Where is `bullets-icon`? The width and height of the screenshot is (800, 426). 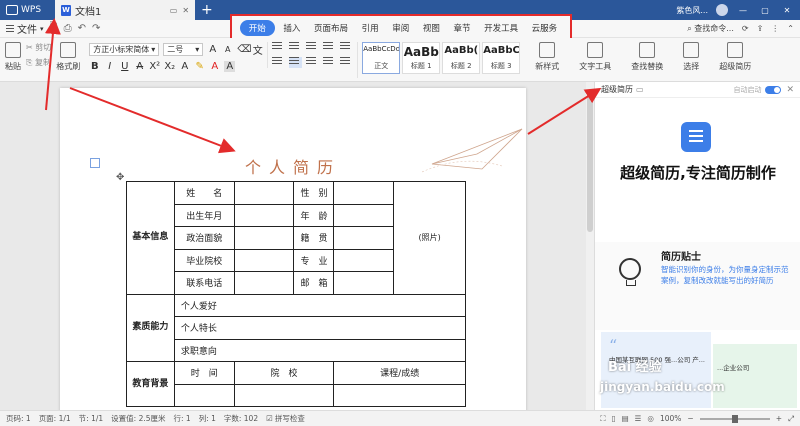
bullets-icon is located at coordinates (278, 47).